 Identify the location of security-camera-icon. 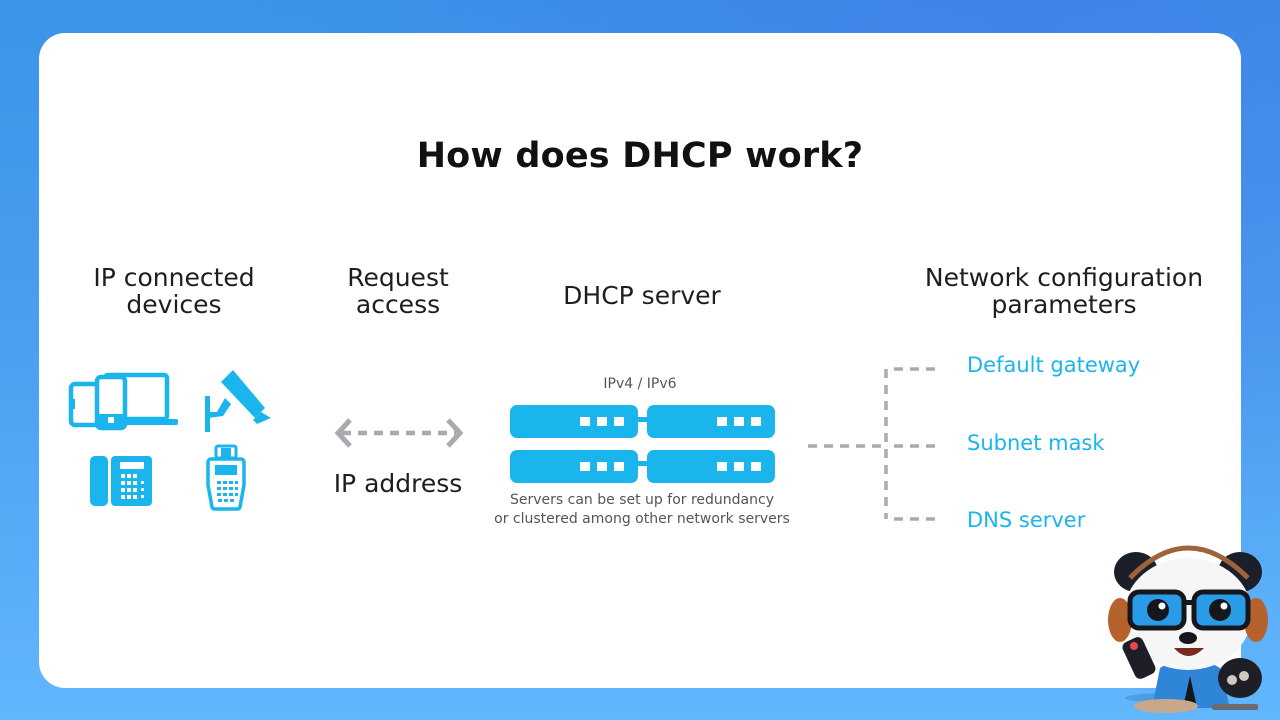
(238, 401).